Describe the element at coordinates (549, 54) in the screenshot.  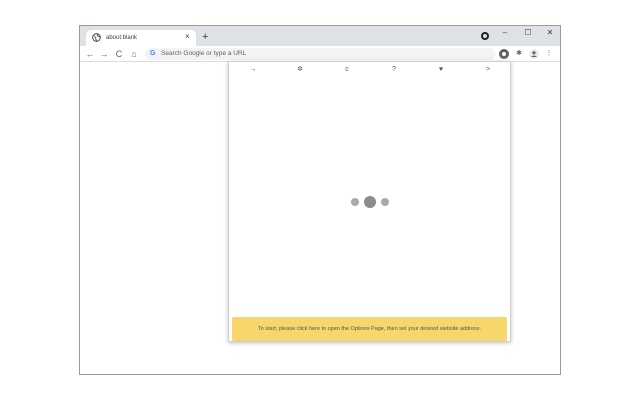
I see `browser-menu-icon: ⋮` at that location.